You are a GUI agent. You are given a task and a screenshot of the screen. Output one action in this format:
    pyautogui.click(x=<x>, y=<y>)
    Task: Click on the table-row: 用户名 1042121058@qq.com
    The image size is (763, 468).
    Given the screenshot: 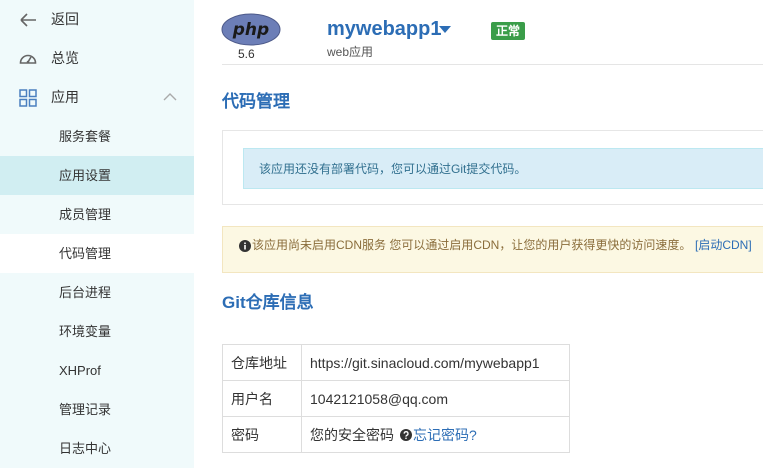 What is the action you would take?
    pyautogui.click(x=396, y=398)
    